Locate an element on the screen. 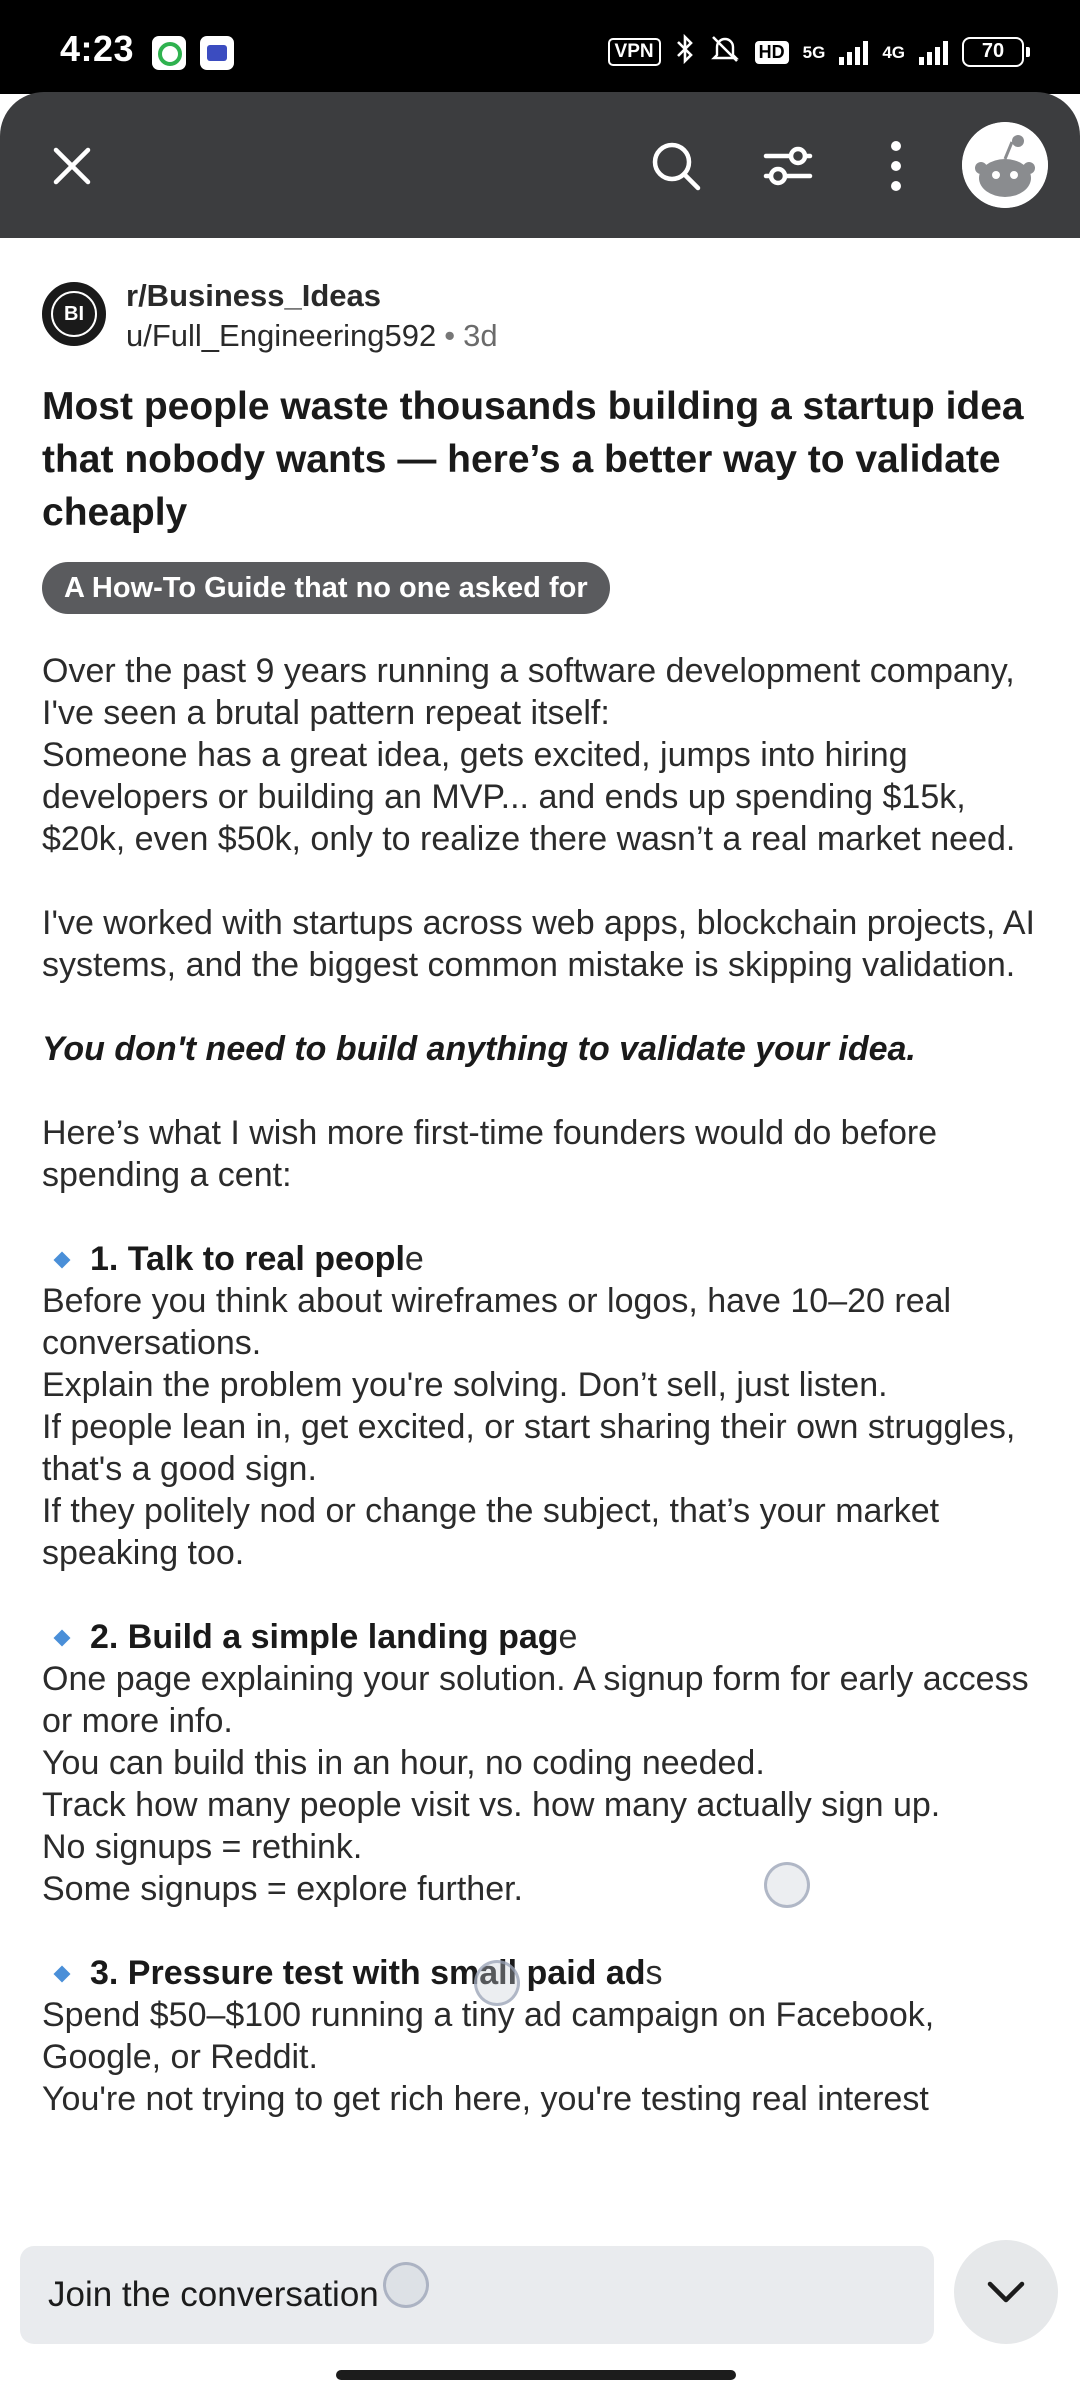 This screenshot has width=1080, height=2400. home-indicator is located at coordinates (536, 2375).